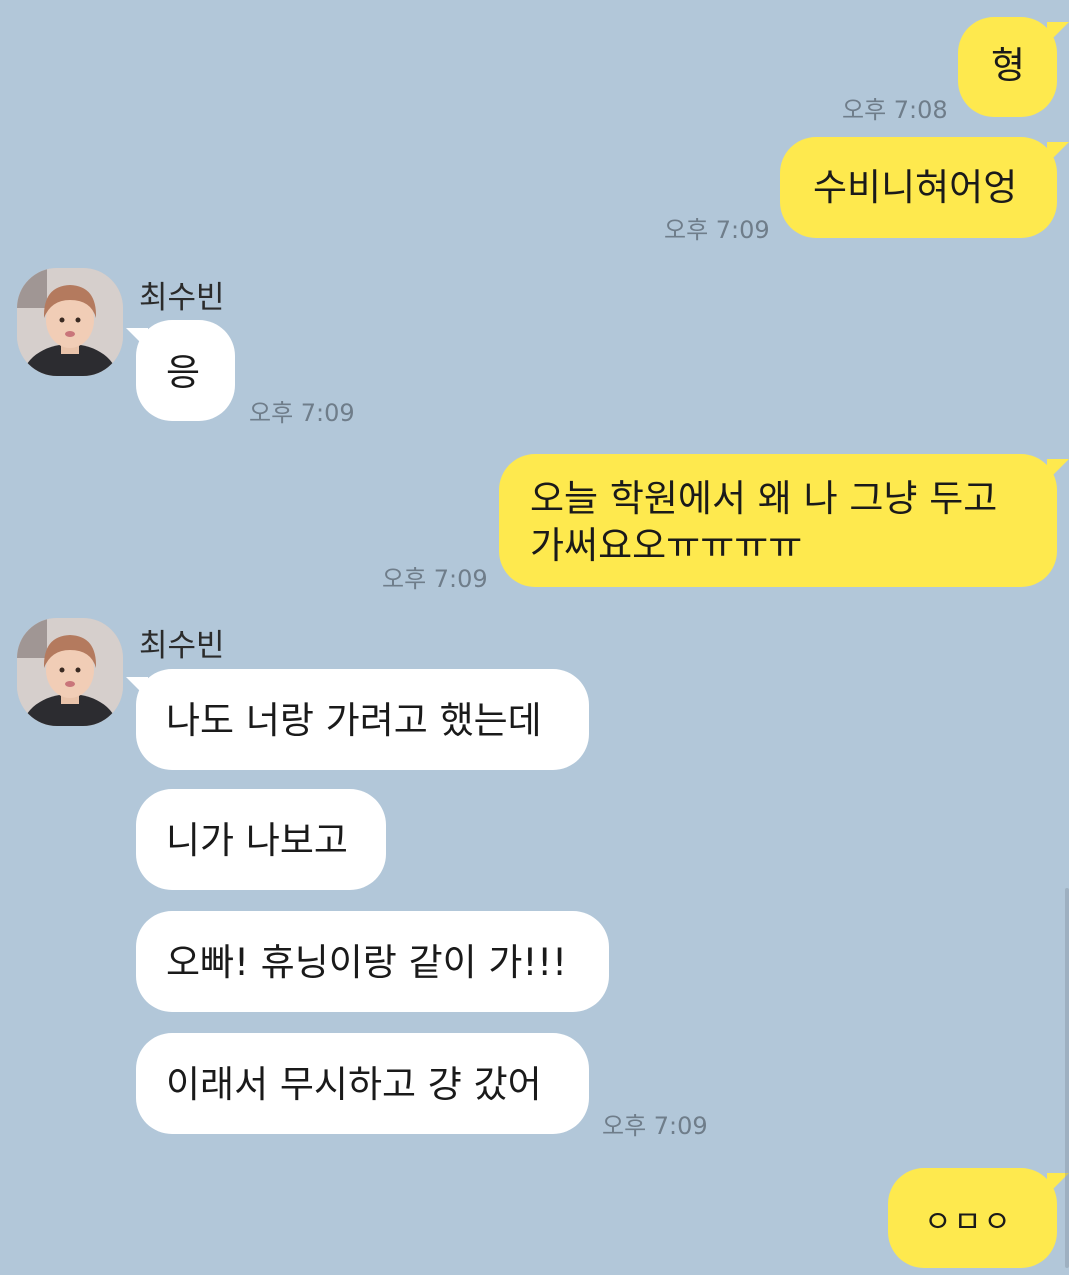 The height and width of the screenshot is (1275, 1069). What do you see at coordinates (968, 1222) in the screenshot?
I see `message-text: ㅇㅁㅇ` at bounding box center [968, 1222].